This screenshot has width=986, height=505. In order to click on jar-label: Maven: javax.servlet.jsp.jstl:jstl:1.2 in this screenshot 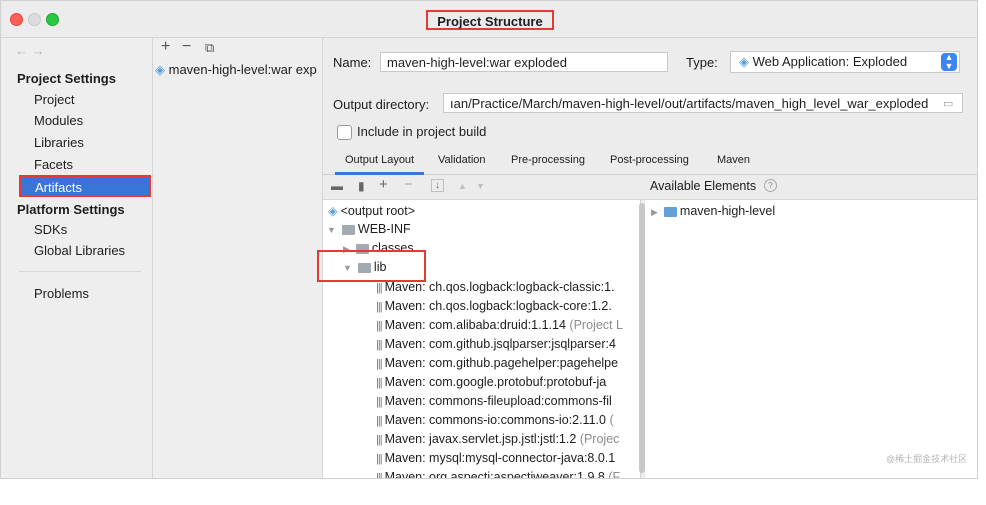, I will do `click(480, 439)`.